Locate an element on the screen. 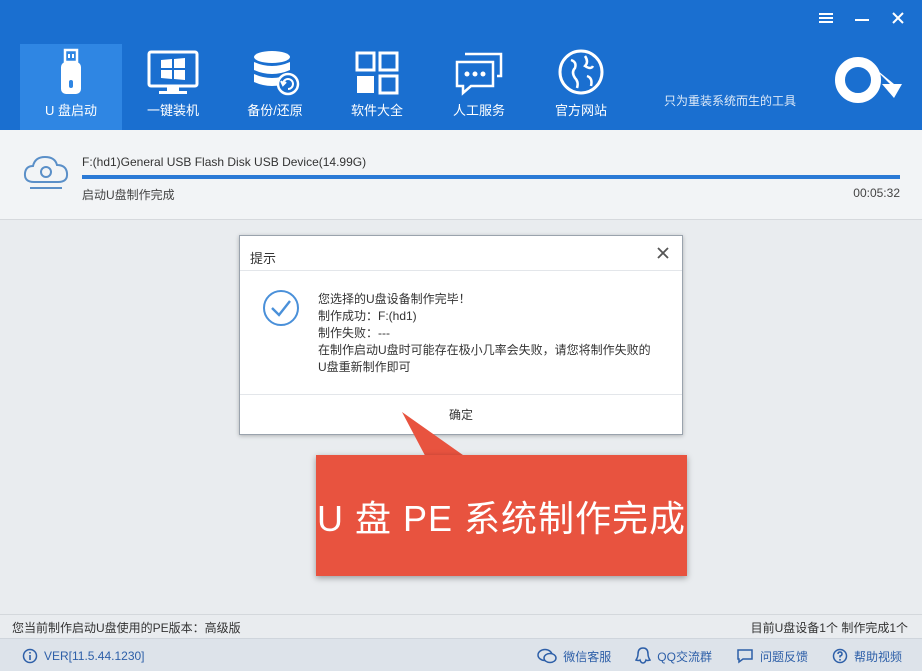  chat-bubbles-icon is located at coordinates (479, 70).